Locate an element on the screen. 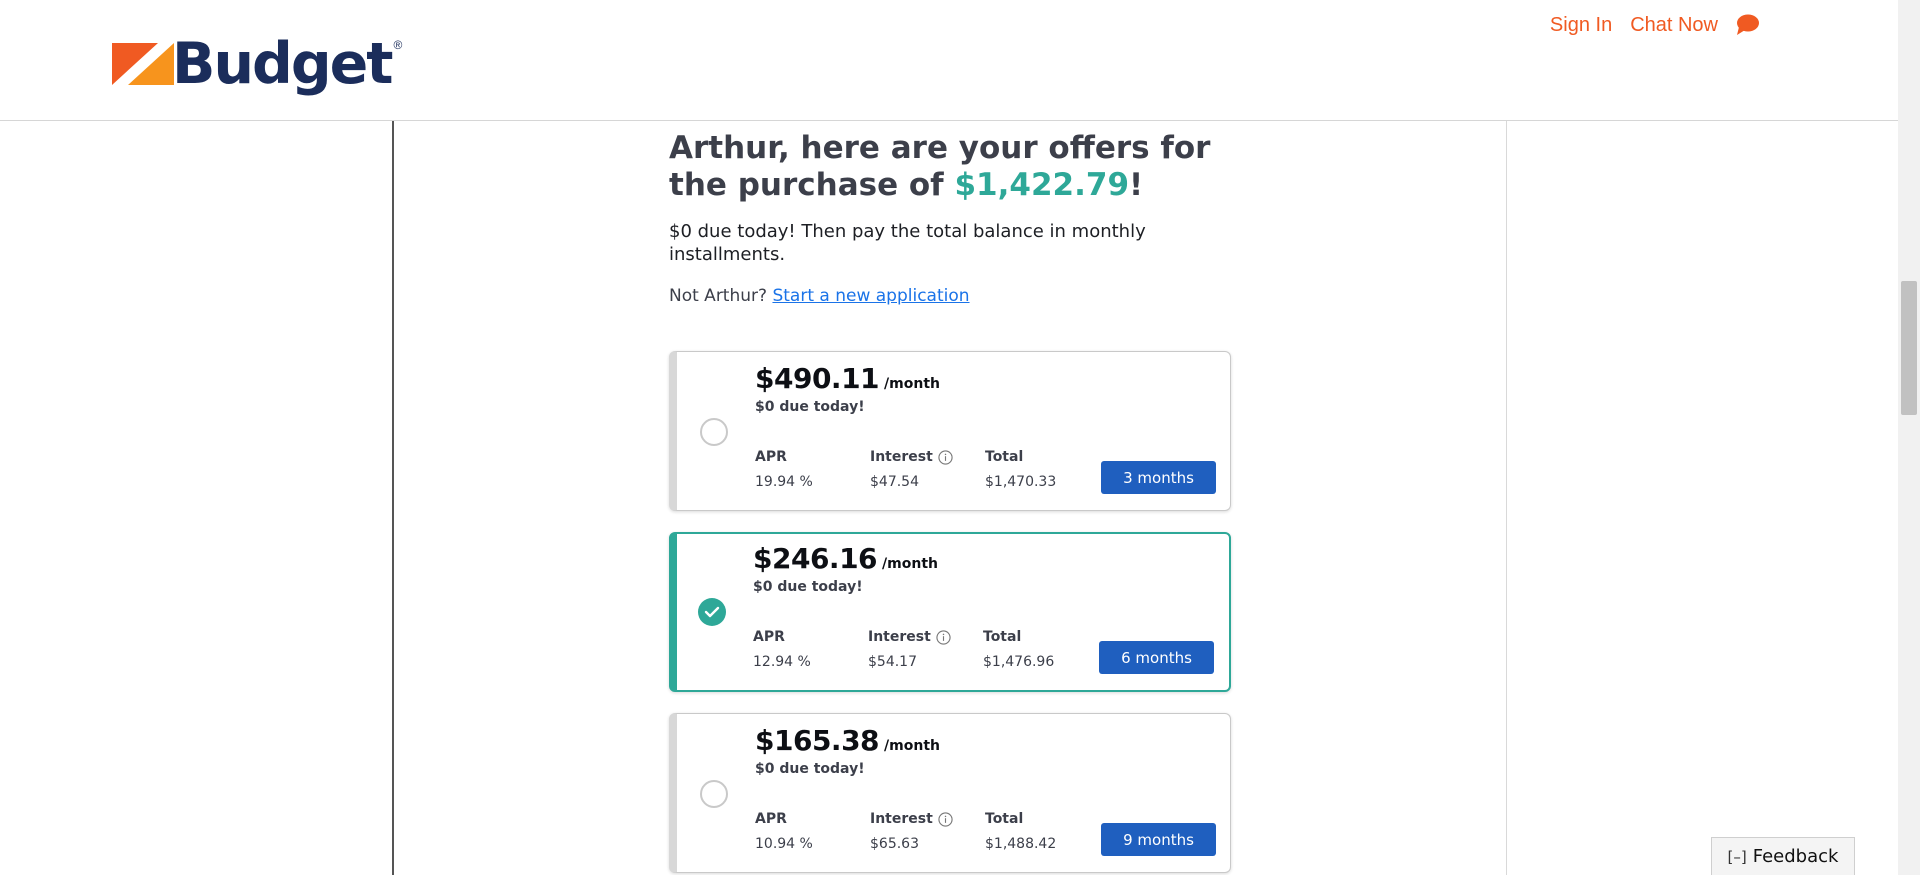 Image resolution: width=1920 pixels, height=875 pixels. total-value: $1,488.42 is located at coordinates (1021, 844).